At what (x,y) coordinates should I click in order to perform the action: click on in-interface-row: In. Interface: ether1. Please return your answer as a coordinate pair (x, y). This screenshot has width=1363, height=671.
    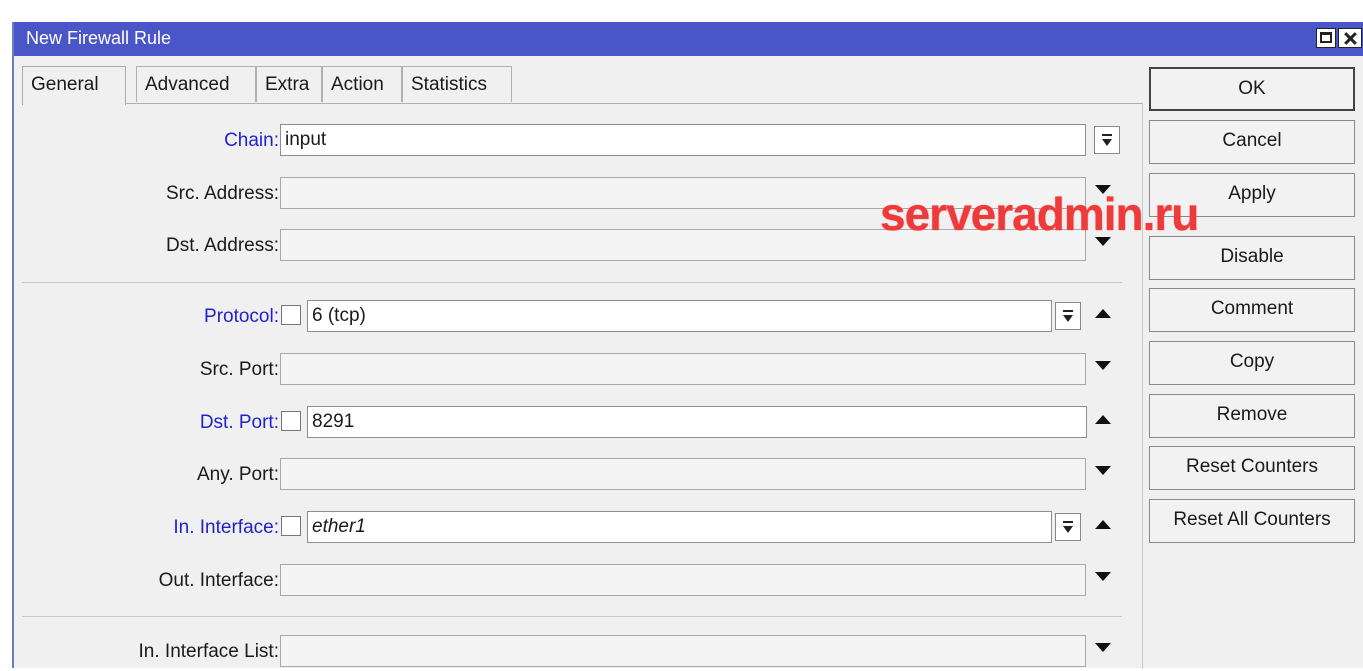
    Looking at the image, I should click on (582, 529).